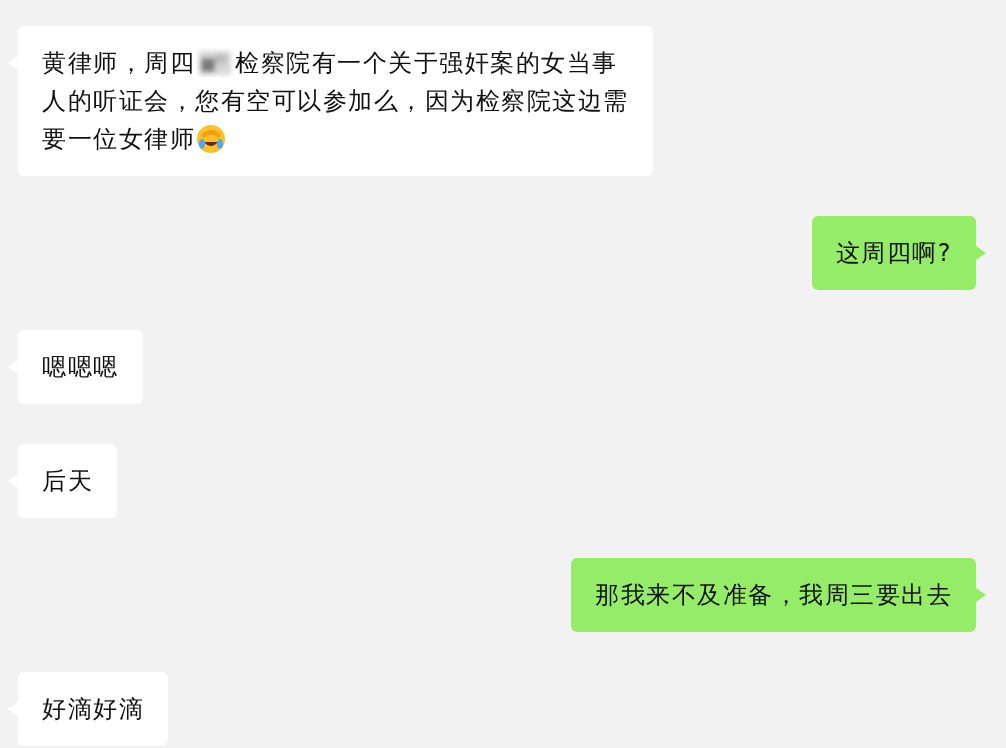  What do you see at coordinates (335, 101) in the screenshot?
I see `message-text: 人的听证会，您有空可以参加么，因为检察院这边需` at bounding box center [335, 101].